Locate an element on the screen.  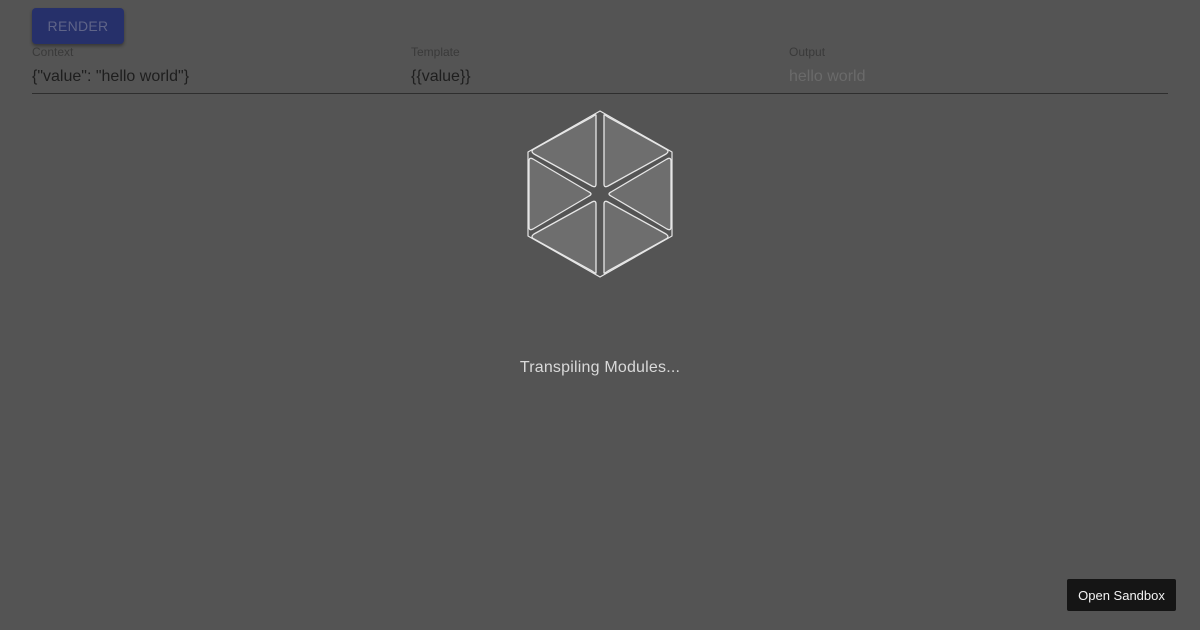
context-field: Context is located at coordinates (212, 68).